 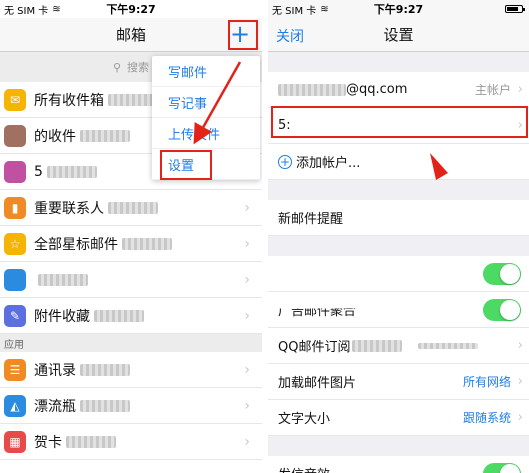 What do you see at coordinates (117, 67) in the screenshot?
I see `search-icon: ⚲` at bounding box center [117, 67].